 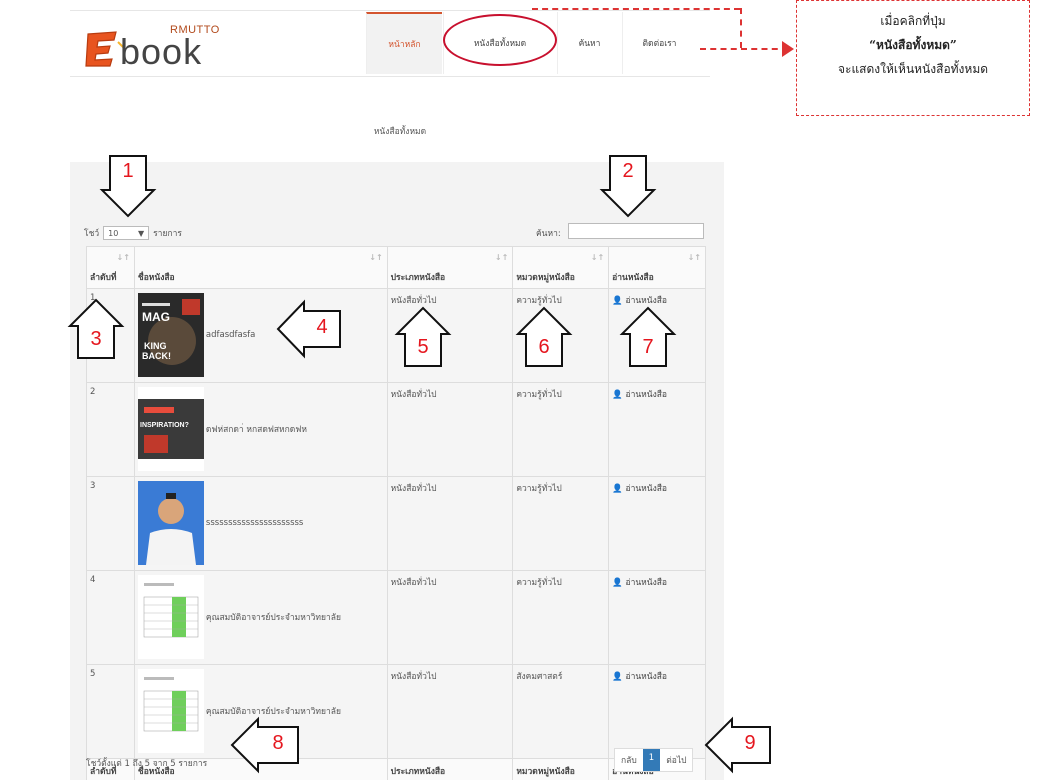 What do you see at coordinates (96, 339) in the screenshot?
I see `marker-3: 3` at bounding box center [96, 339].